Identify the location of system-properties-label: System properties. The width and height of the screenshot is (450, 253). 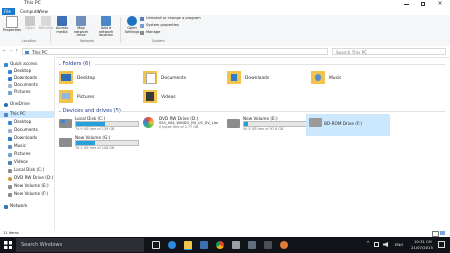
(162, 25).